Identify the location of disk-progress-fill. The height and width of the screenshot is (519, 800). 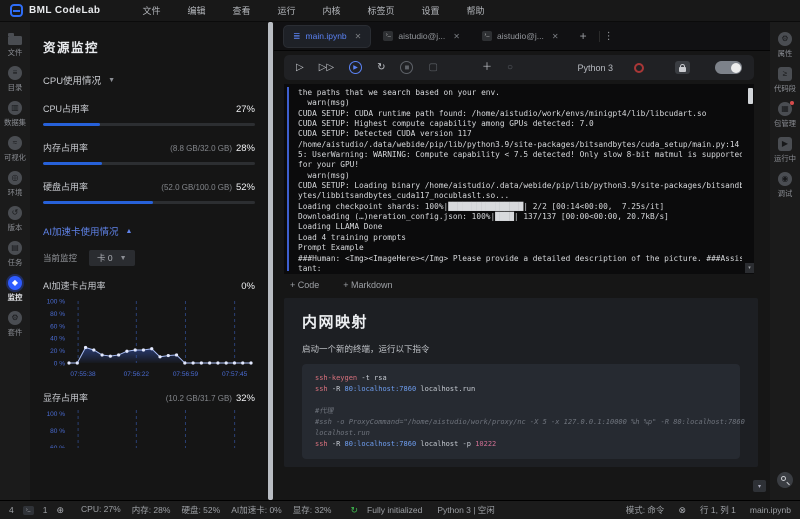
(98, 202).